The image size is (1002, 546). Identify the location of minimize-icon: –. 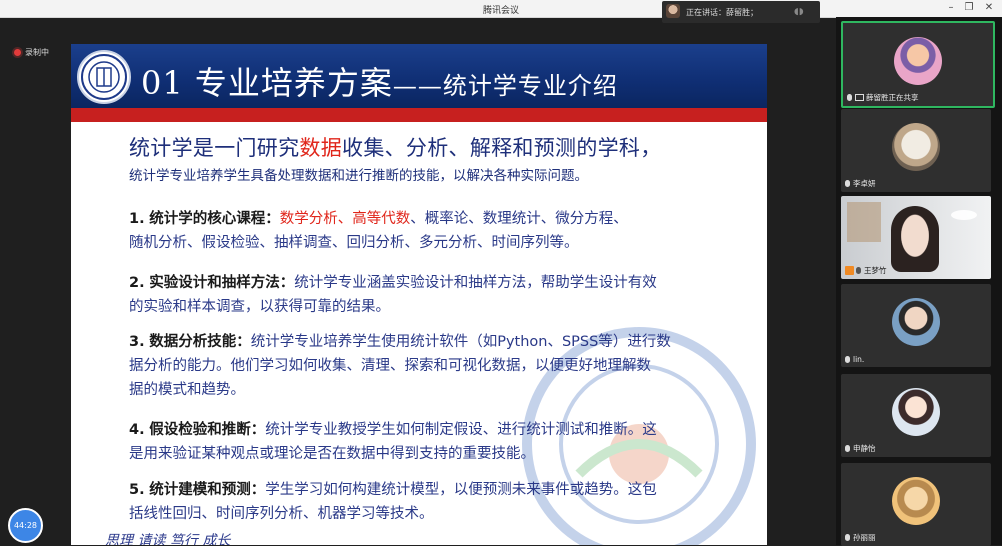
(951, 7).